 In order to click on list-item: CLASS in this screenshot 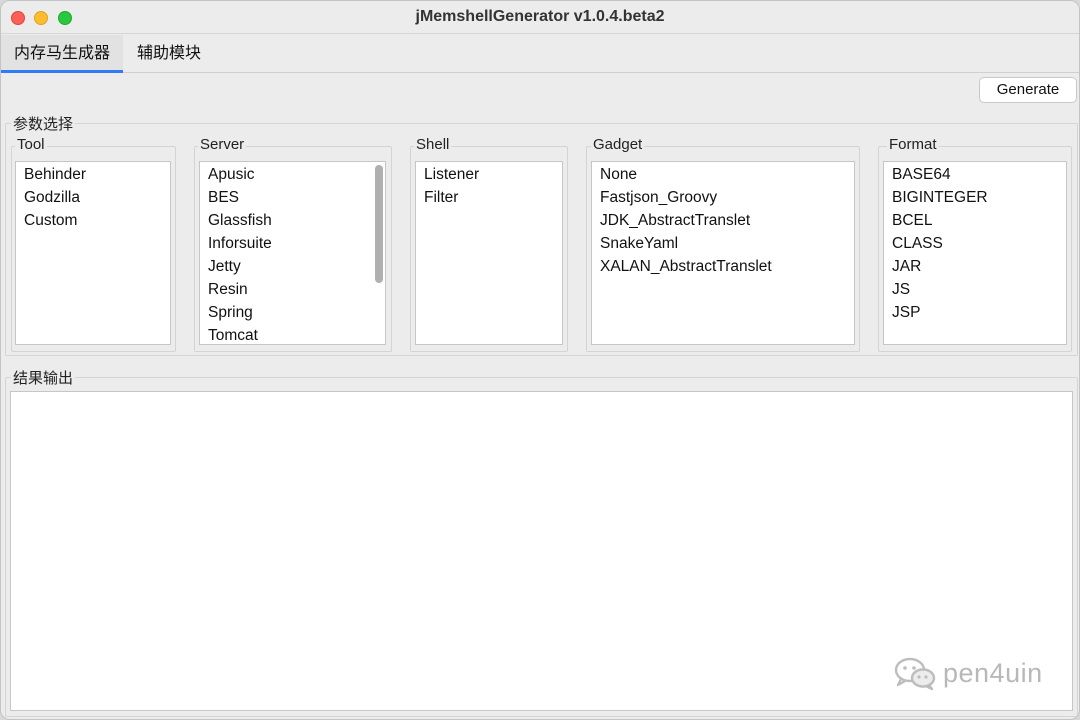, I will do `click(975, 243)`.